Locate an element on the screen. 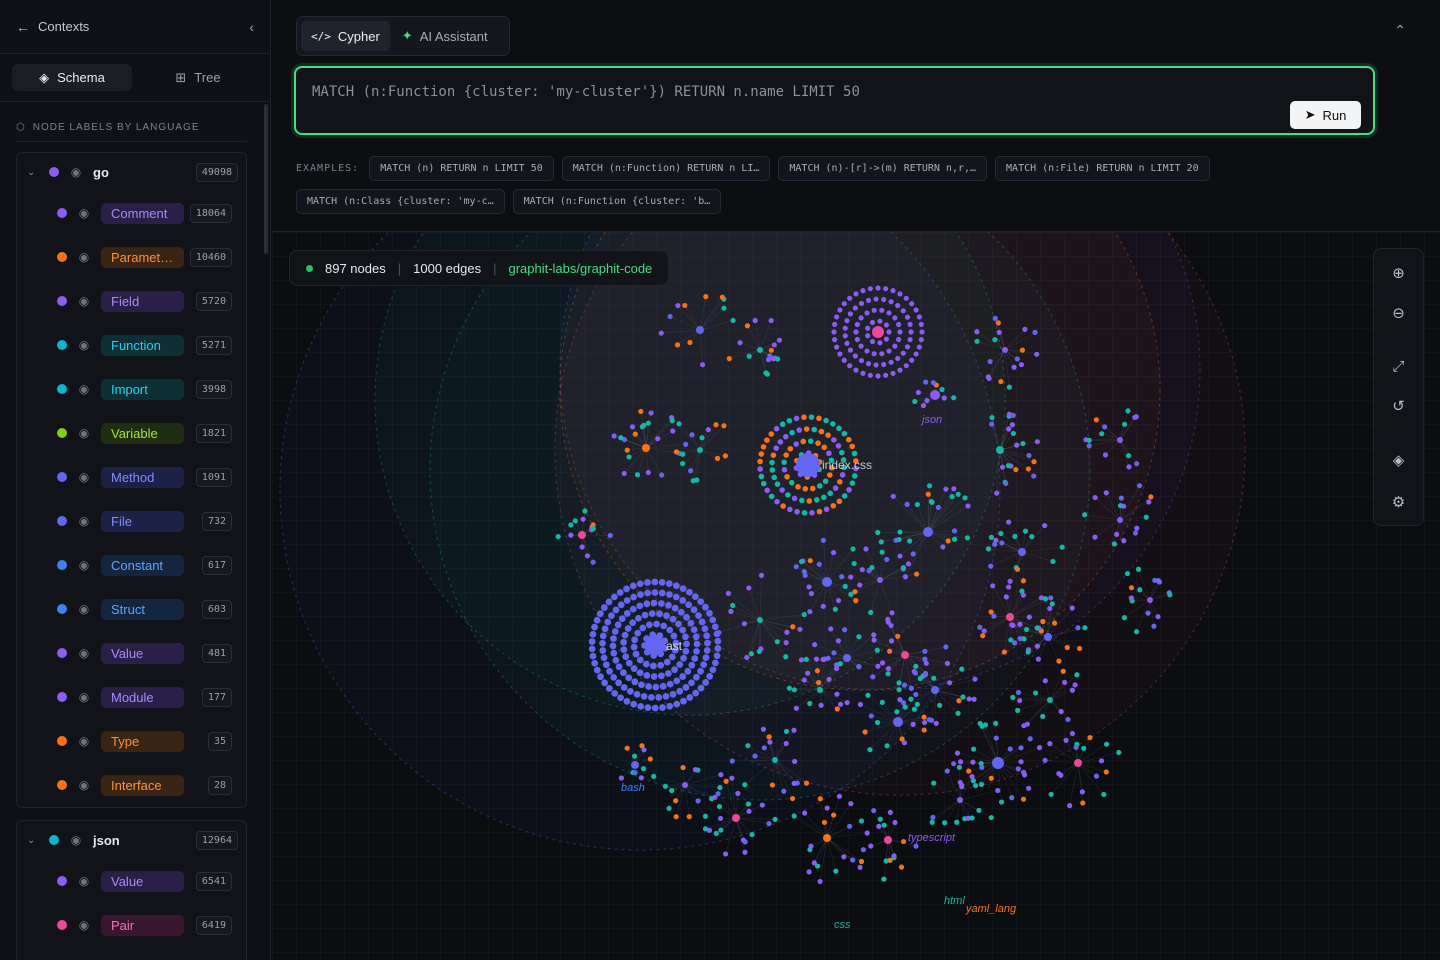 The image size is (1440, 960). node-label-row: ◉ Pair 6419 is located at coordinates (131, 925).